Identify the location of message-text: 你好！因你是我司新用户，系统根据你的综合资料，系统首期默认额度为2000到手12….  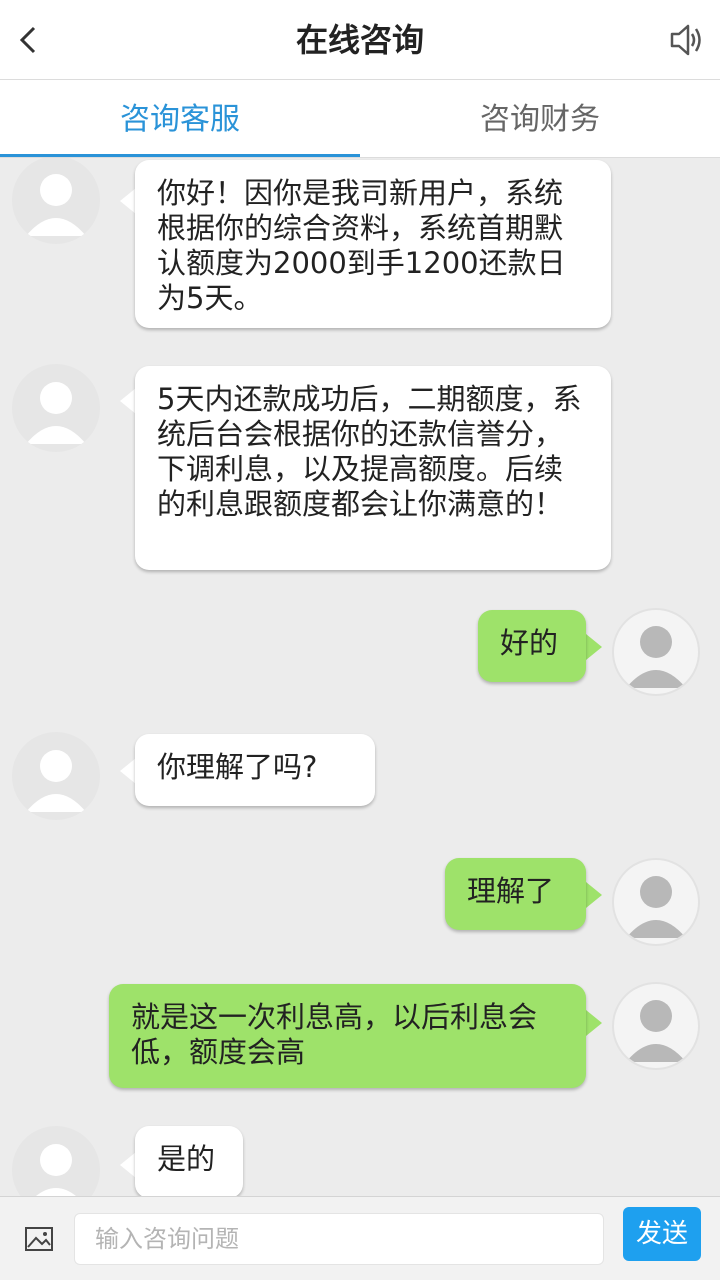
(361, 245).